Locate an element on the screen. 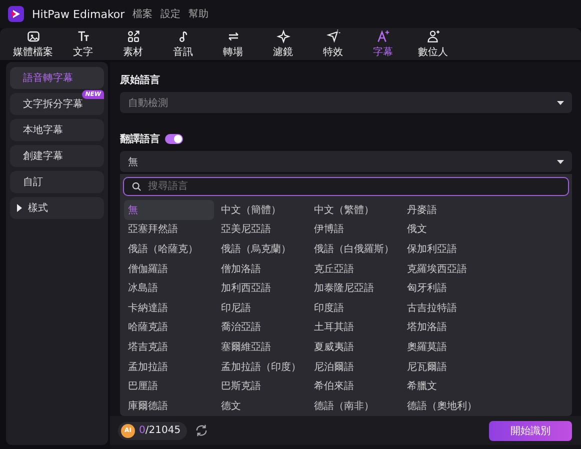  language-option: 俄文 is located at coordinates (448, 230).